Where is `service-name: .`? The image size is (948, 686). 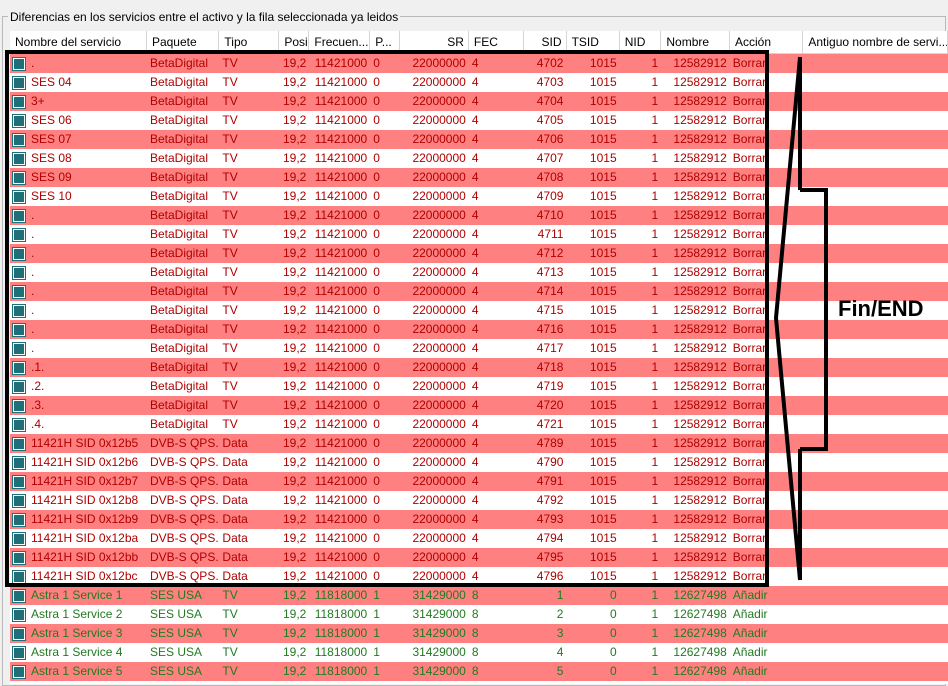
service-name: . is located at coordinates (33, 272).